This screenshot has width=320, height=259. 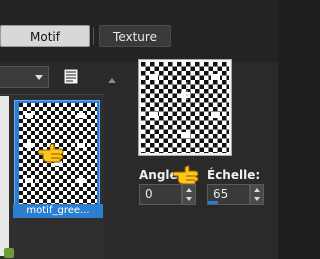 What do you see at coordinates (9, 253) in the screenshot?
I see `green-status-icon` at bounding box center [9, 253].